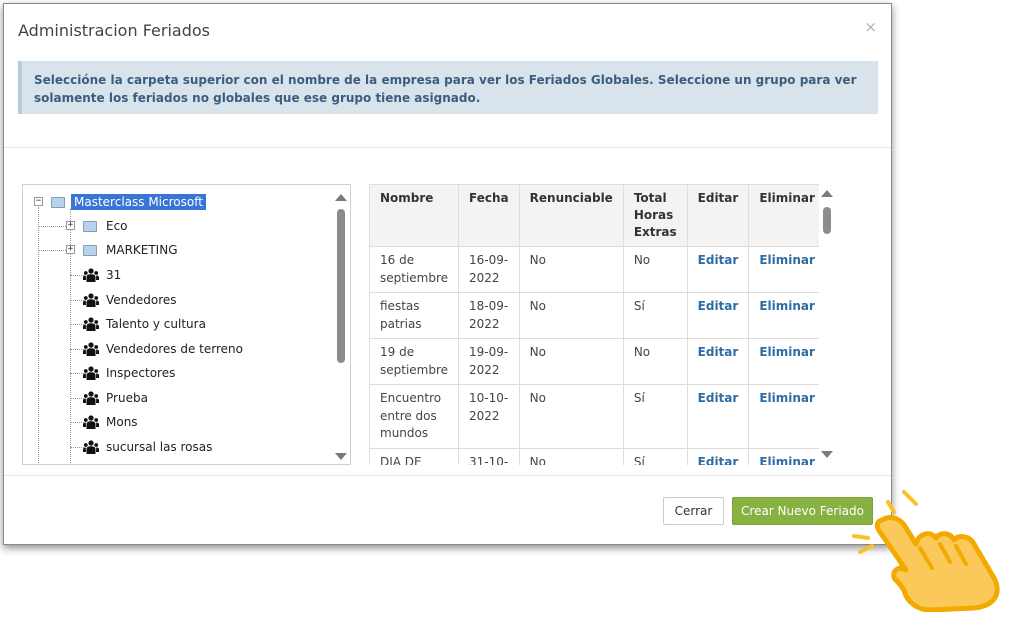 This screenshot has width=1018, height=624. I want to click on column-header-renunciable: Renunciable, so click(571, 215).